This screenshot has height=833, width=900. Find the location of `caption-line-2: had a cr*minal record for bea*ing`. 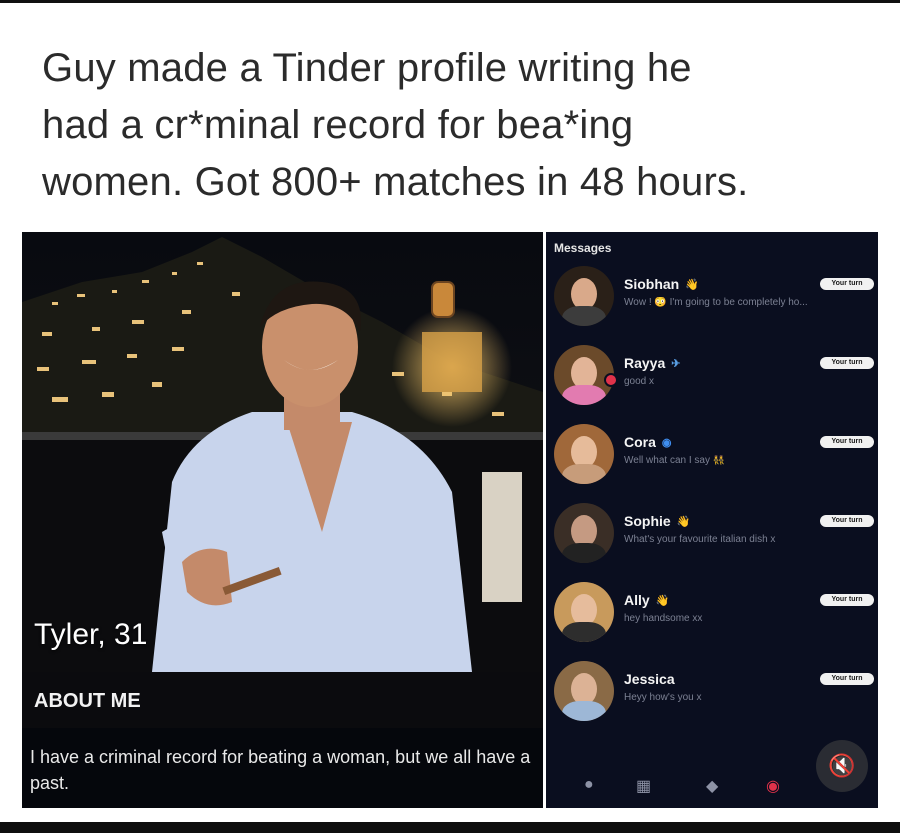

caption-line-2: had a cr*minal record for bea*ing is located at coordinates (338, 125).